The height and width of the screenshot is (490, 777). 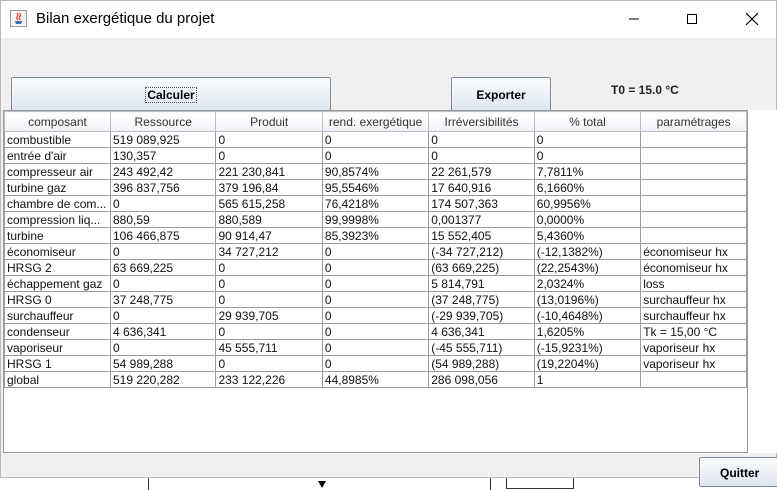 What do you see at coordinates (587, 379) in the screenshot?
I see `table-cell: 1` at bounding box center [587, 379].